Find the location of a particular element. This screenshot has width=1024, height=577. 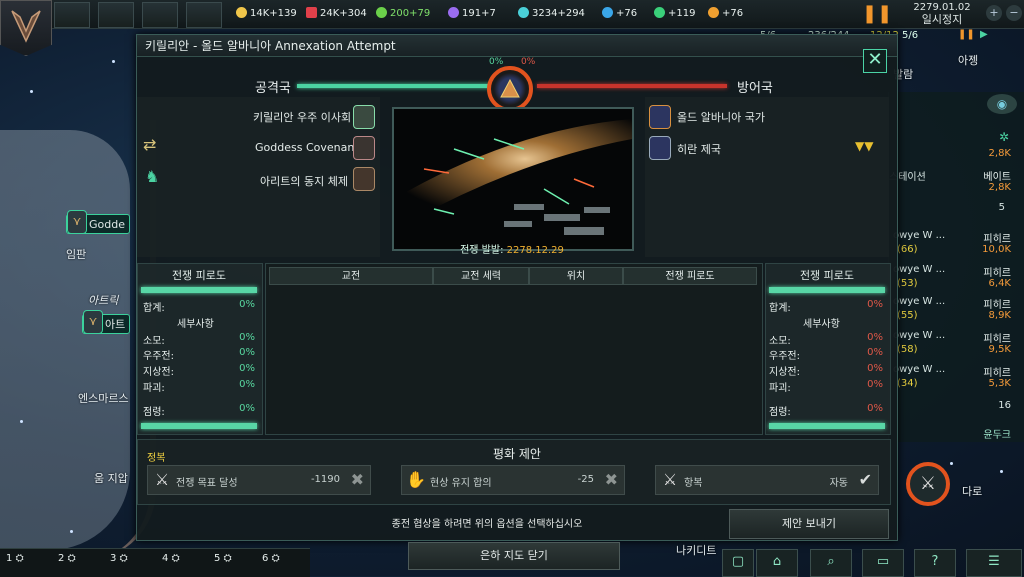

envoy-count: 5/6 is located at coordinates (910, 35).